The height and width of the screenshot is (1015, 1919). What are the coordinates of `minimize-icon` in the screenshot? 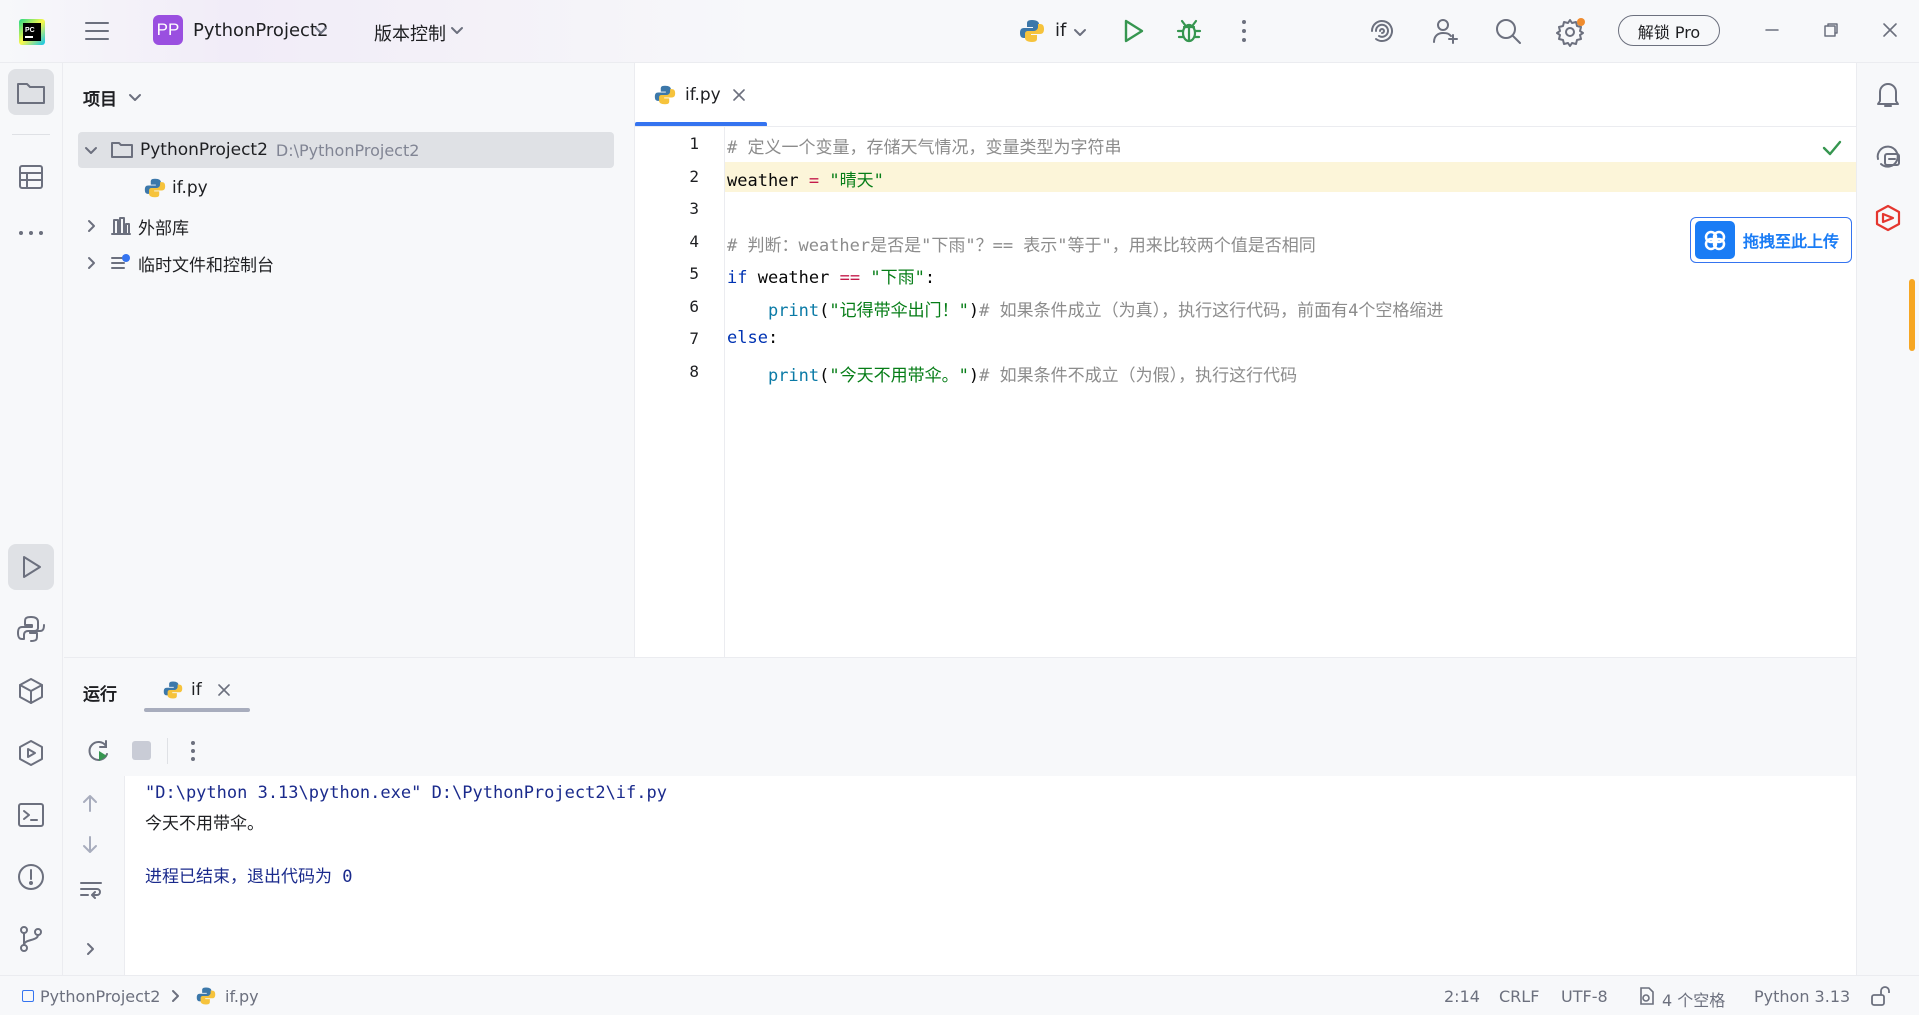 It's located at (1772, 30).